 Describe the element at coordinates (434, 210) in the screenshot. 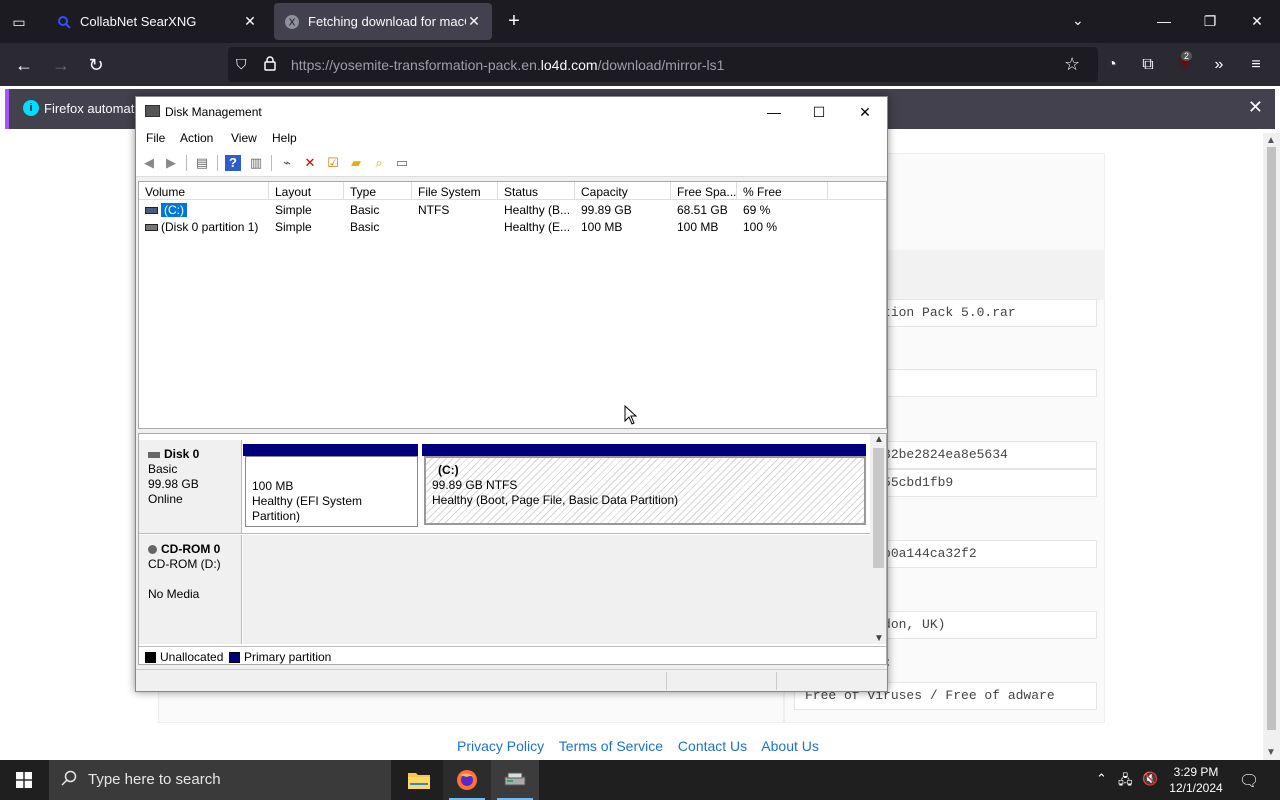

I see `fs-cell: NTFS` at that location.